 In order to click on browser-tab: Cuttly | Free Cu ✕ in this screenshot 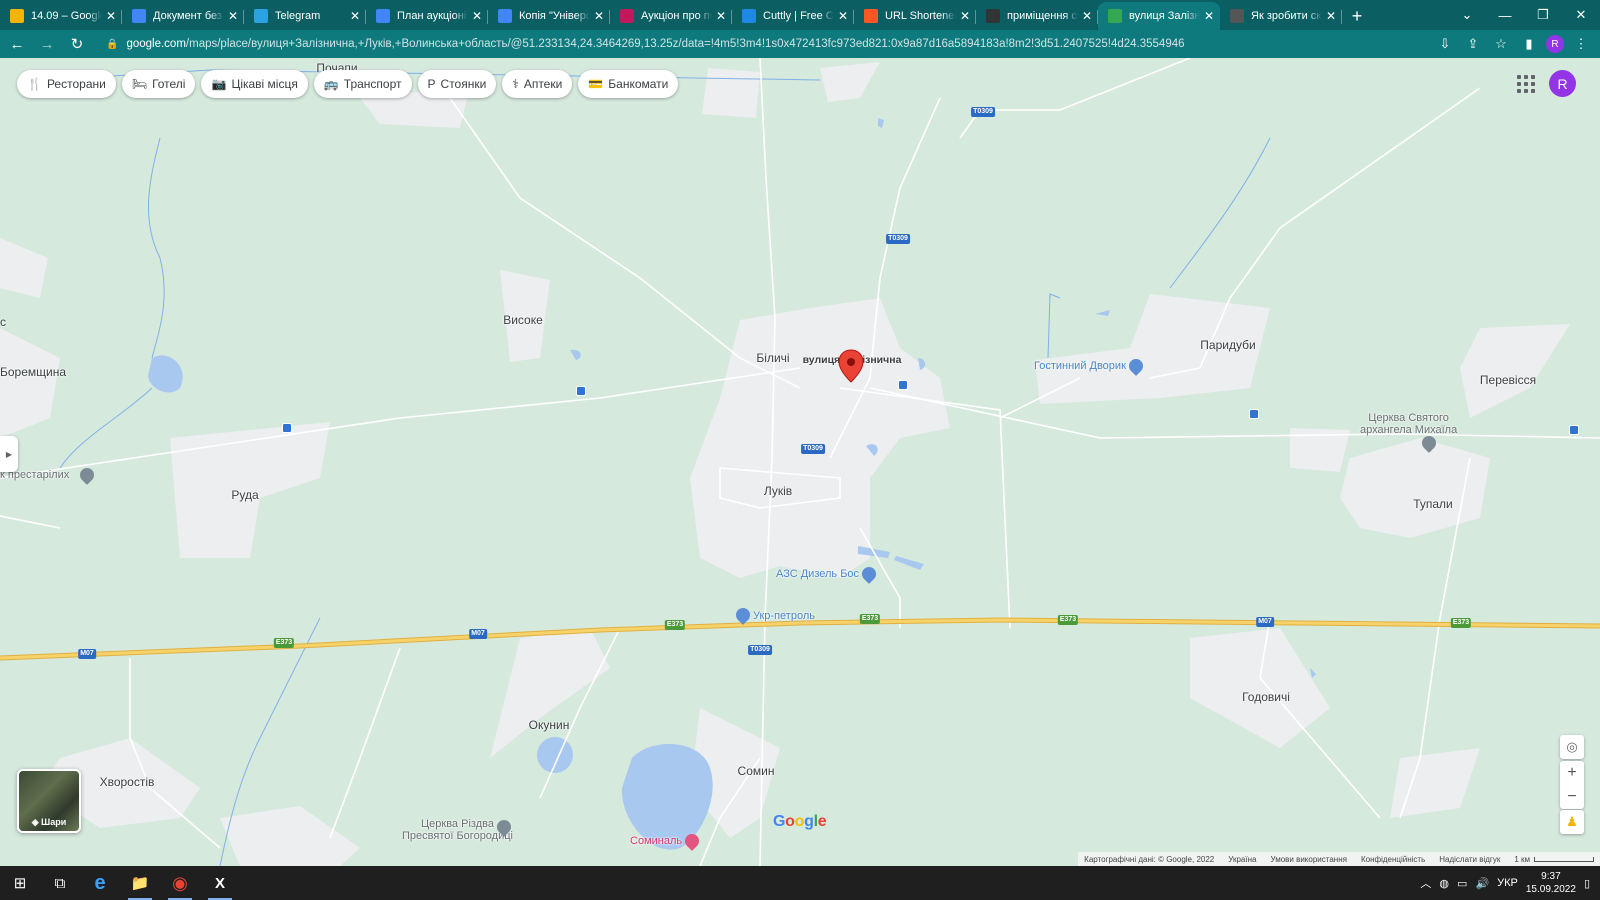, I will do `click(793, 16)`.